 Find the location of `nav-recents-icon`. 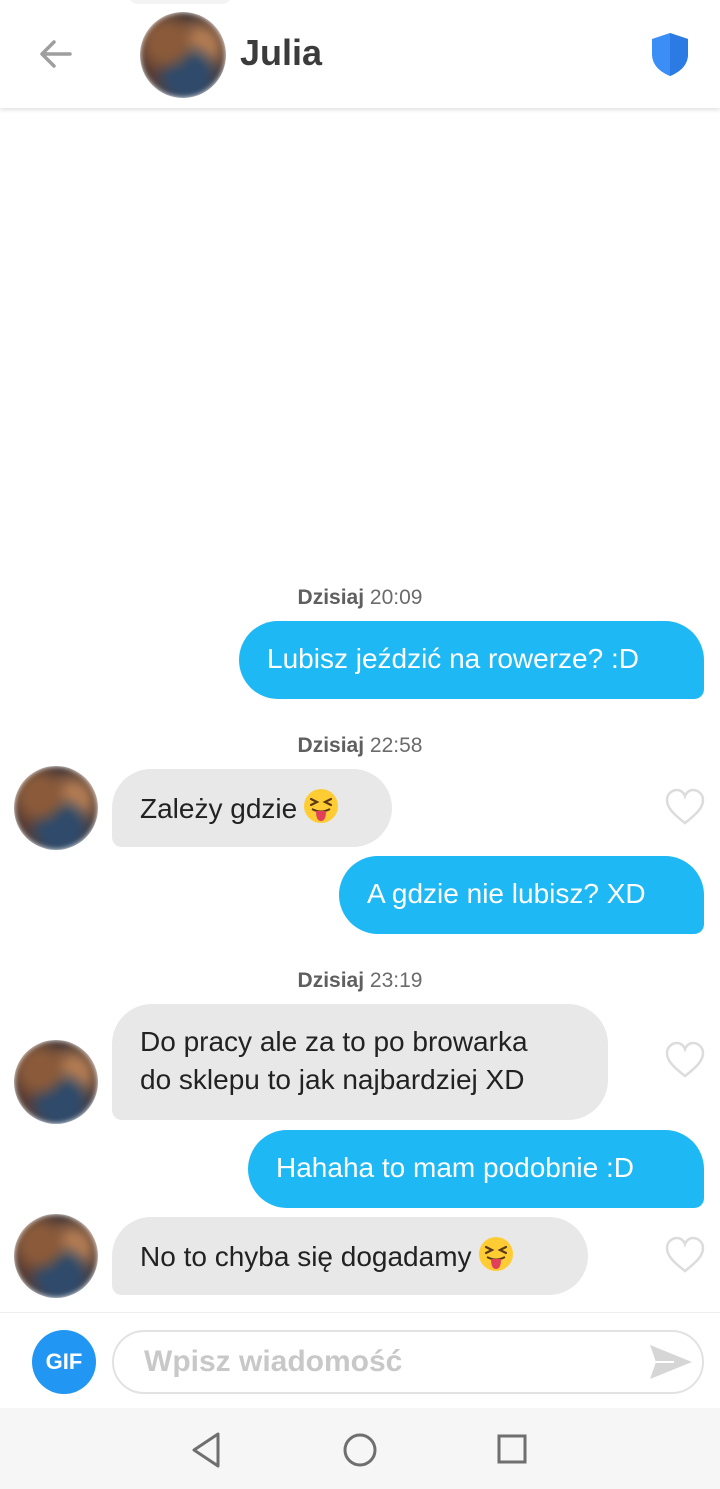

nav-recents-icon is located at coordinates (512, 1449).